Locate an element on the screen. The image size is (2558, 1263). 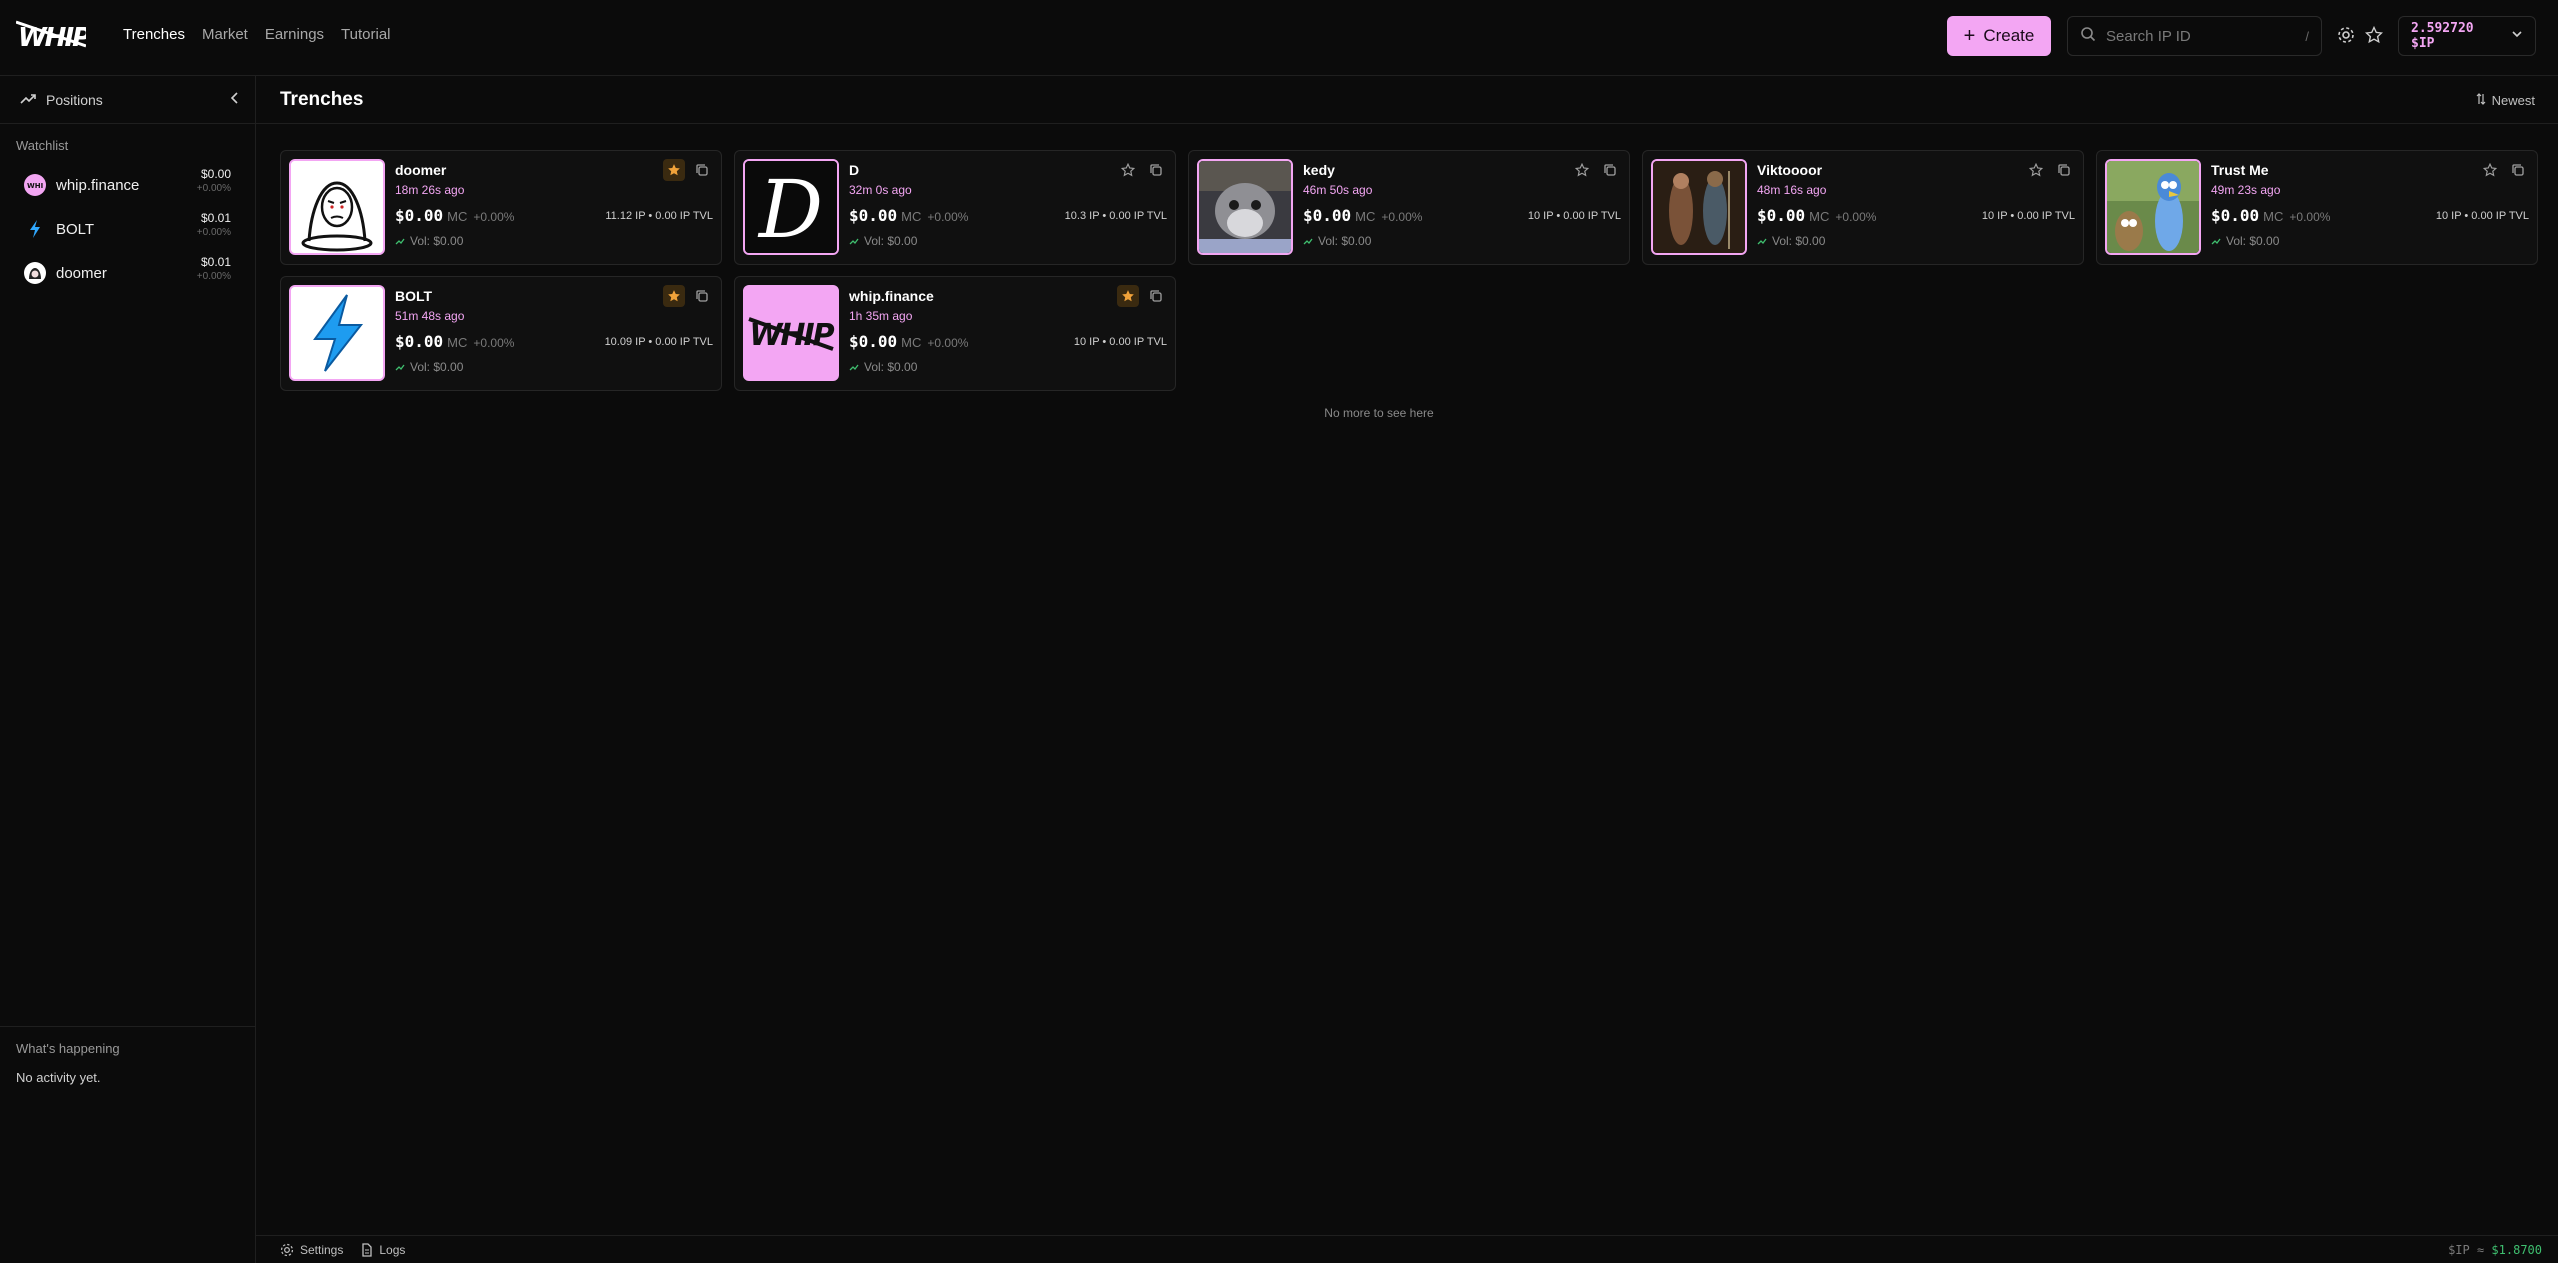
positions-header: Positions is located at coordinates (127, 100).